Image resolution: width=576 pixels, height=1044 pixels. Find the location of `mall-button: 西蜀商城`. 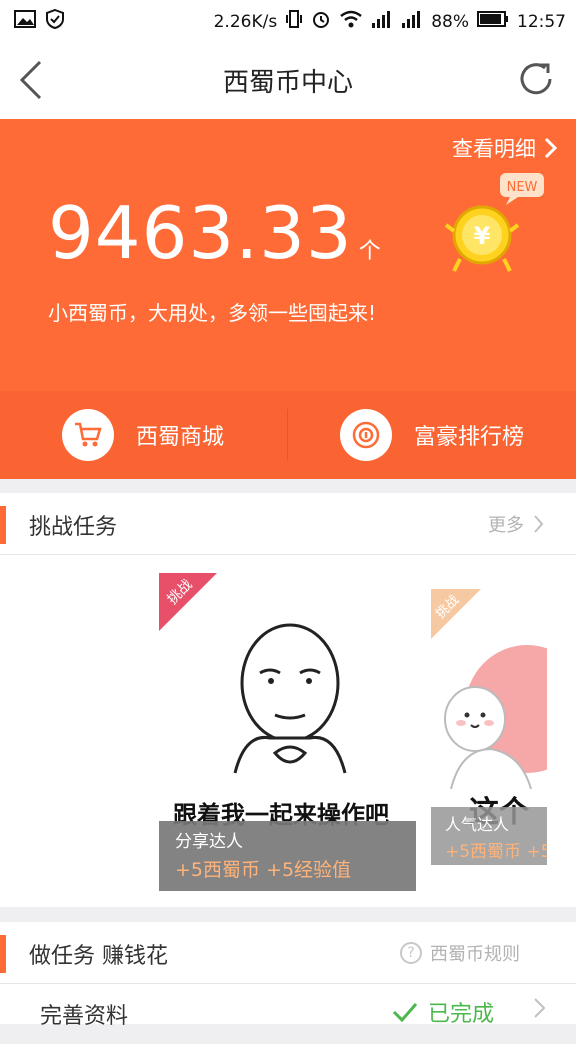

mall-button: 西蜀商城 is located at coordinates (143, 435).